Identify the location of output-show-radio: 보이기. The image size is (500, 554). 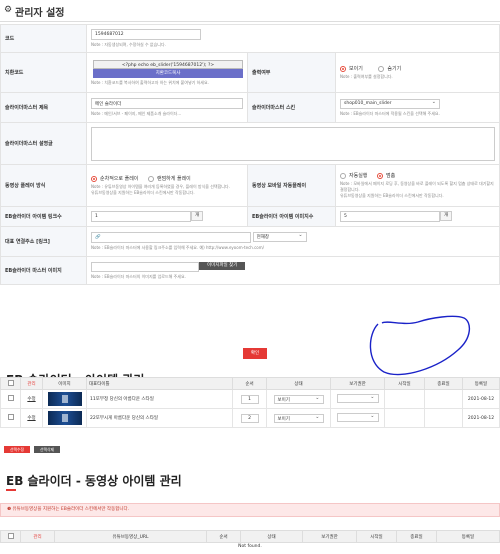
(351, 68).